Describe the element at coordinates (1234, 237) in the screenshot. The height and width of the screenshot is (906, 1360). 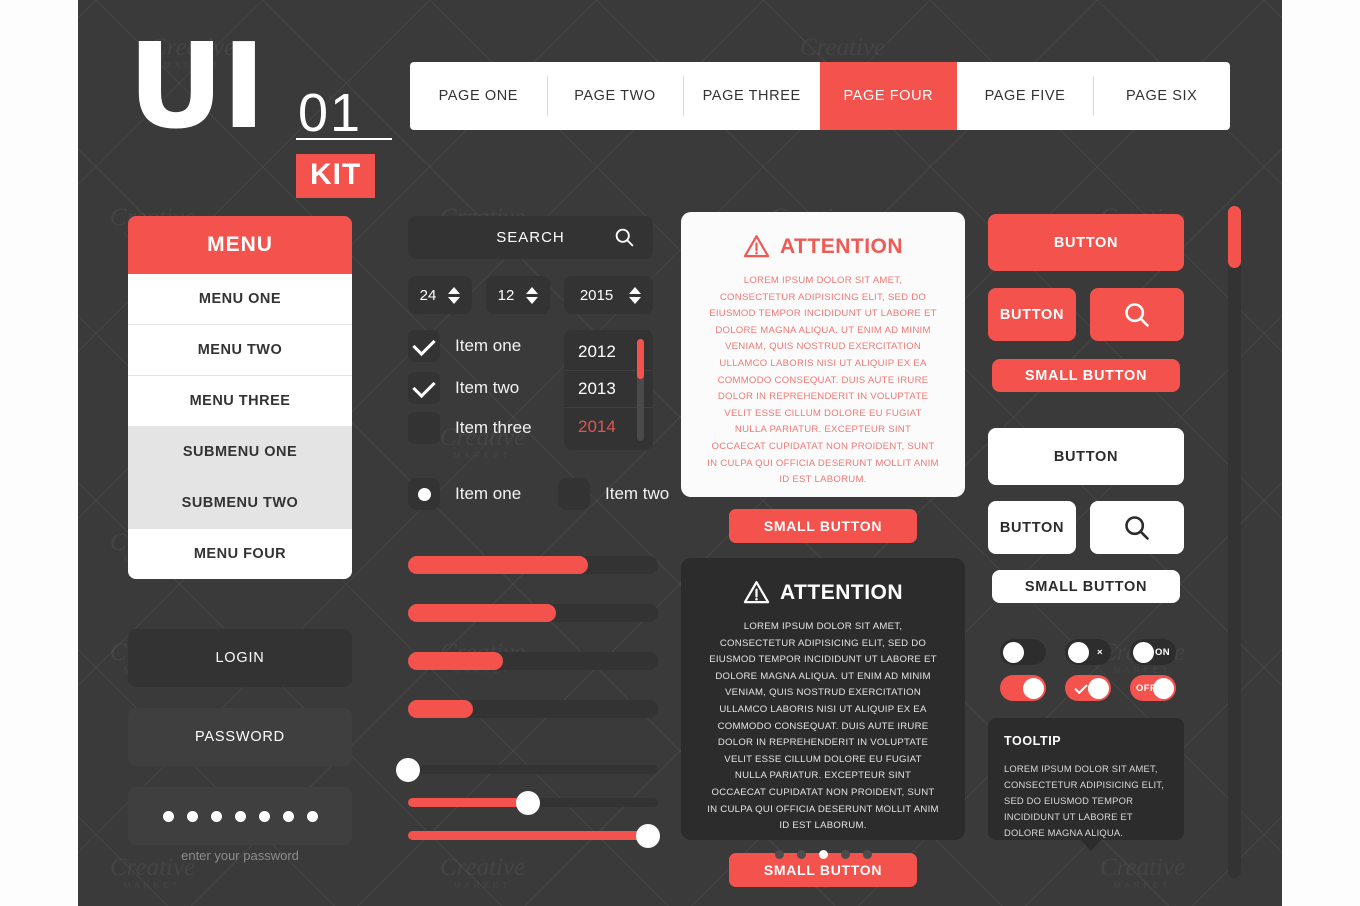
I see `scrollbar-thumb` at that location.